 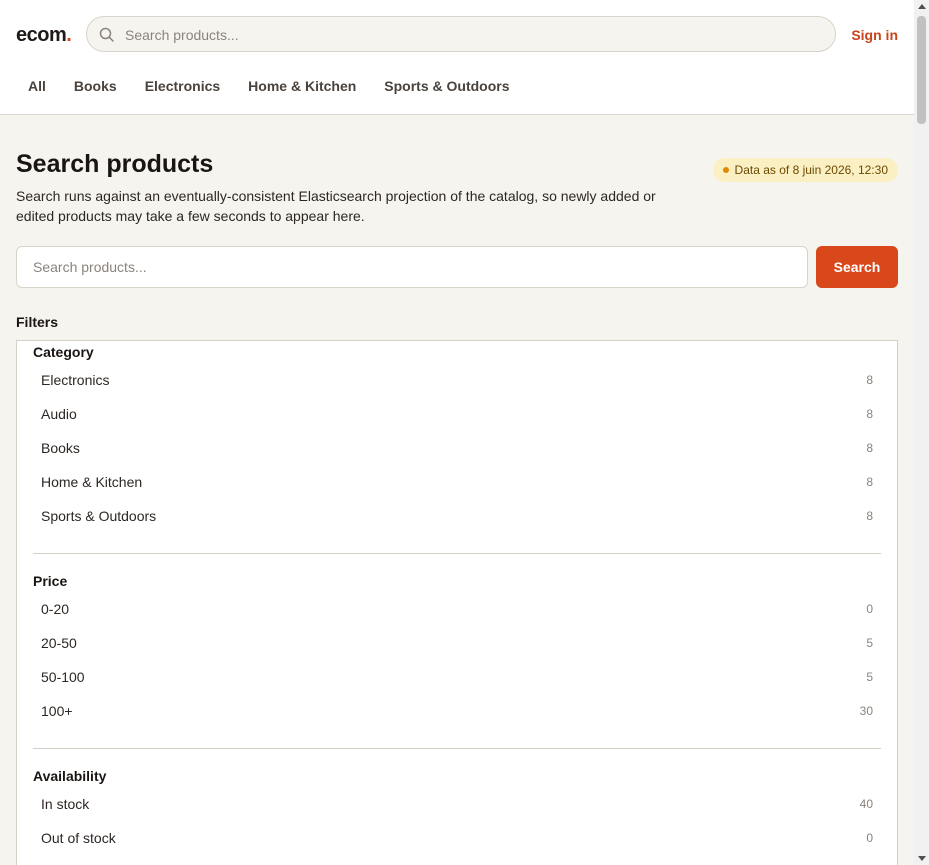 I want to click on facet-label: 100+, so click(x=57, y=711).